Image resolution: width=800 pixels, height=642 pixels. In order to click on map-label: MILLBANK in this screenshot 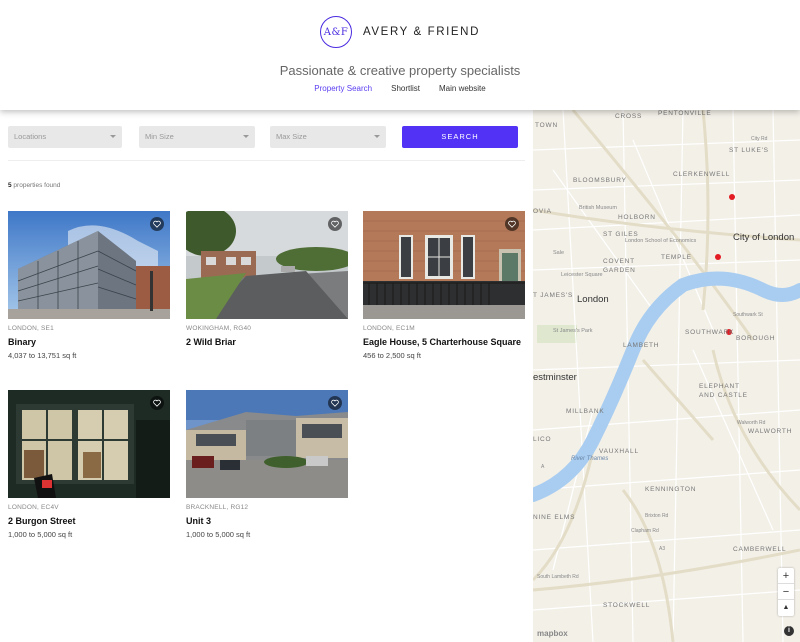, I will do `click(585, 411)`.